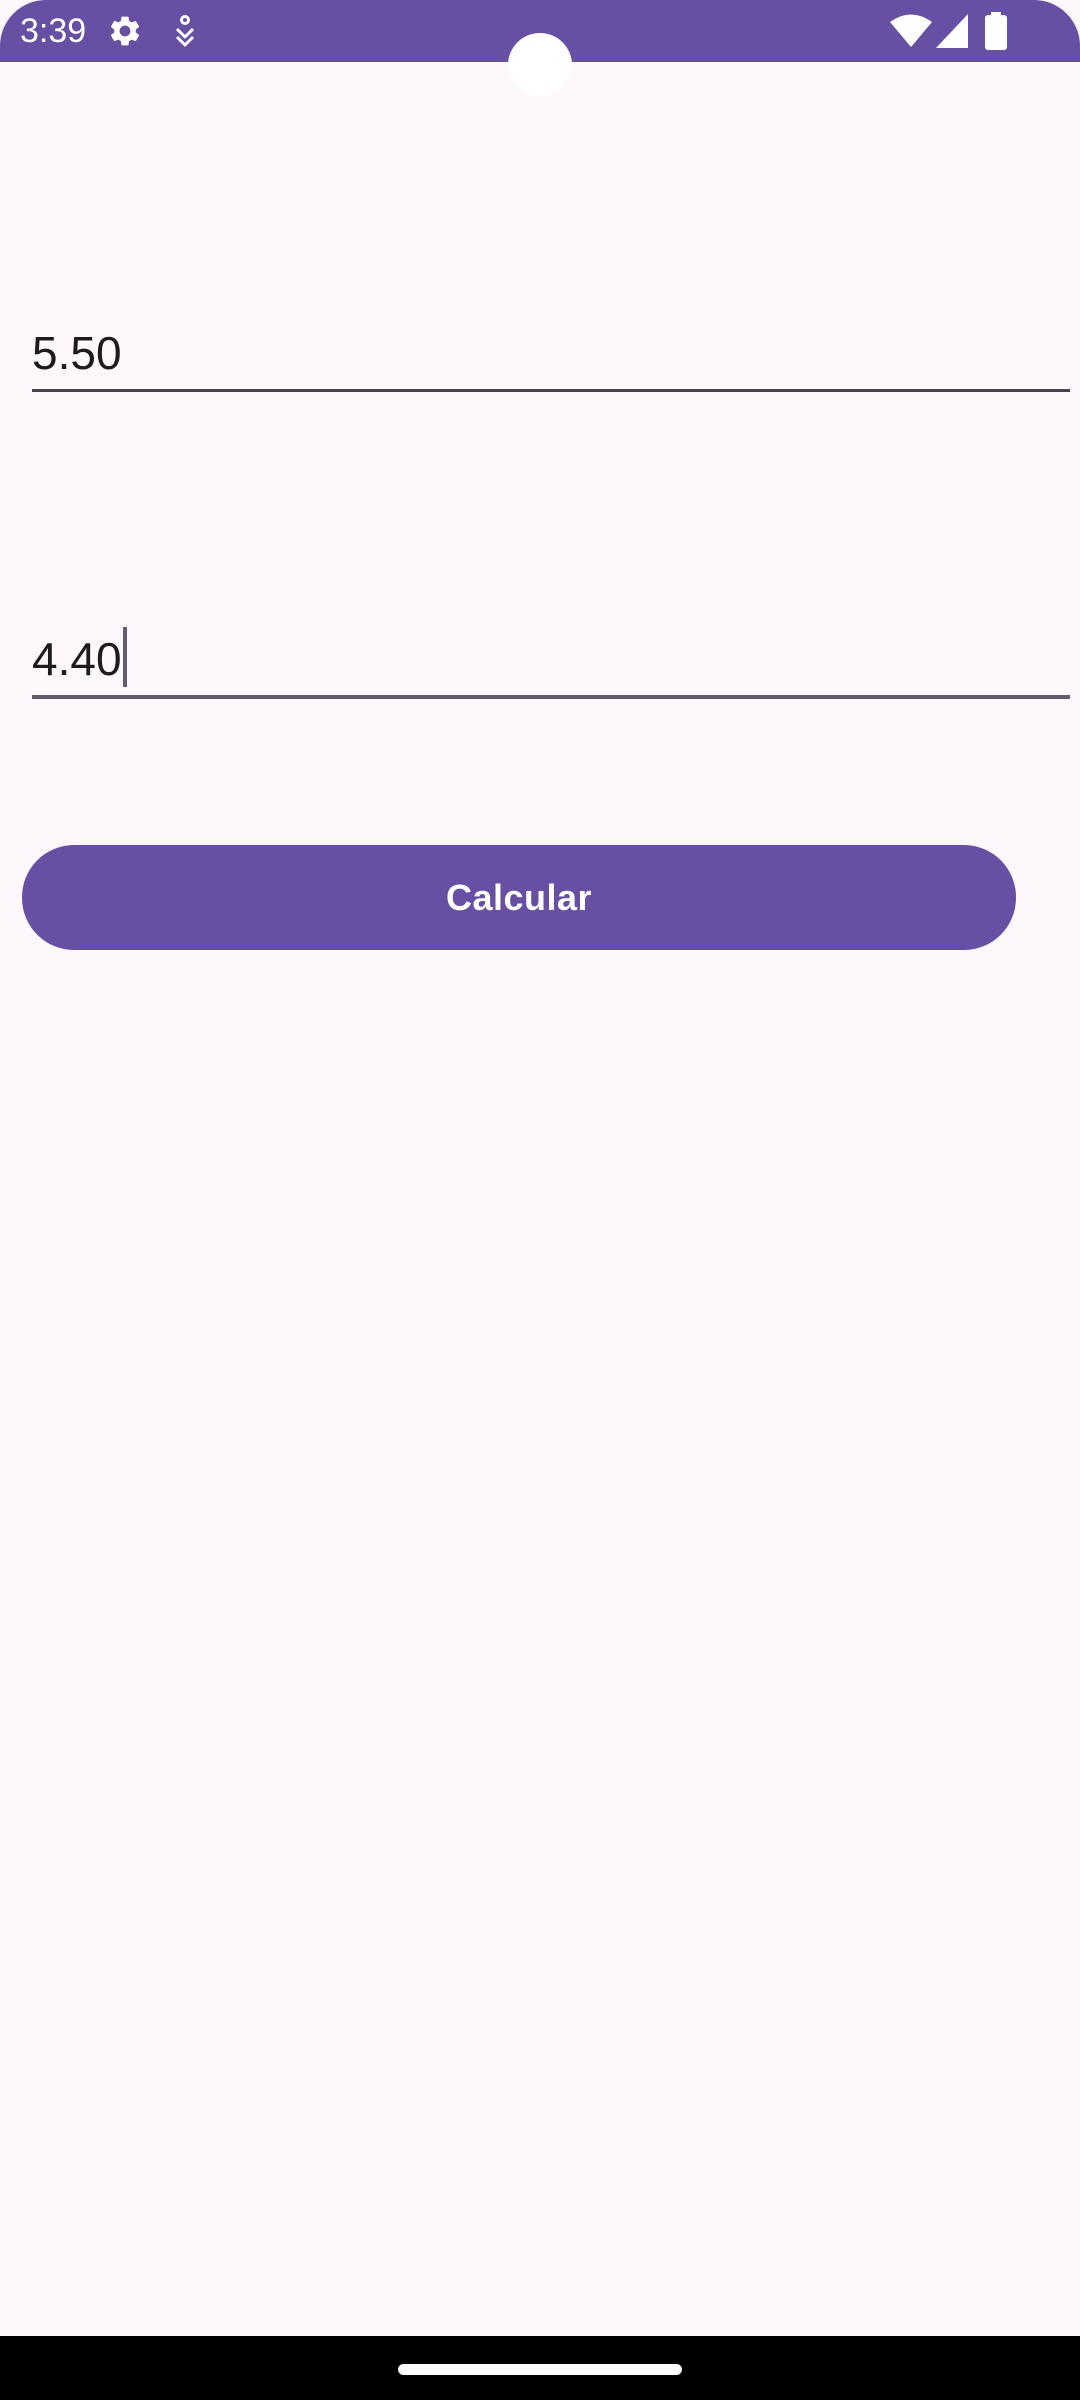 Image resolution: width=1080 pixels, height=2400 pixels. Describe the element at coordinates (551, 390) in the screenshot. I see `first-number-underline` at that location.